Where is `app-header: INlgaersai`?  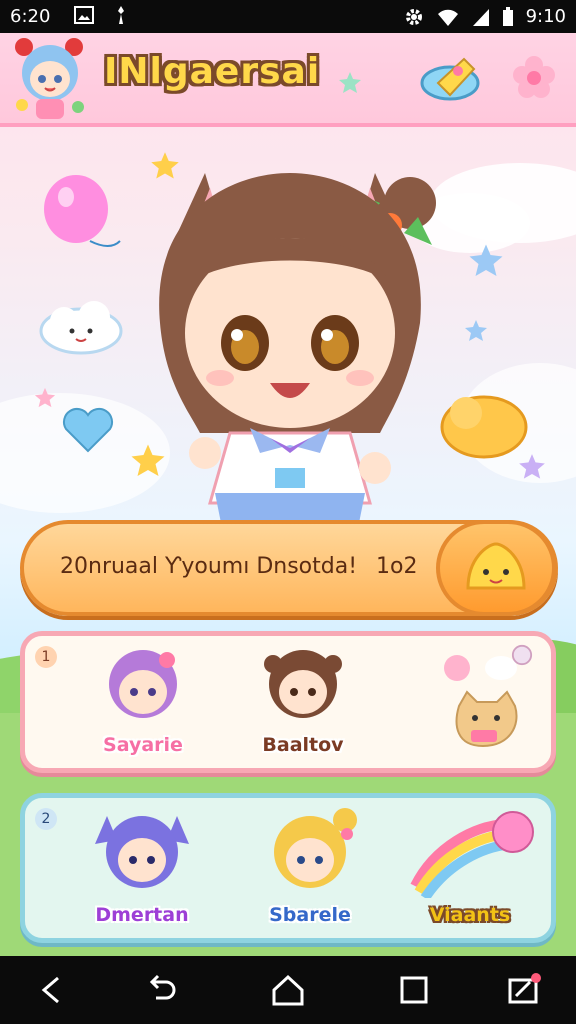 app-header: INlgaersai is located at coordinates (288, 80).